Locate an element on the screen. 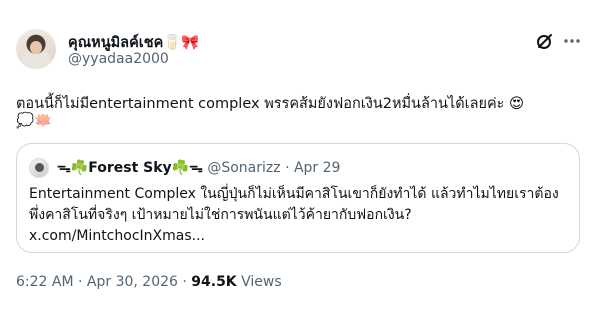 The height and width of the screenshot is (310, 598). quoted-date: · Apr 29 is located at coordinates (313, 168).